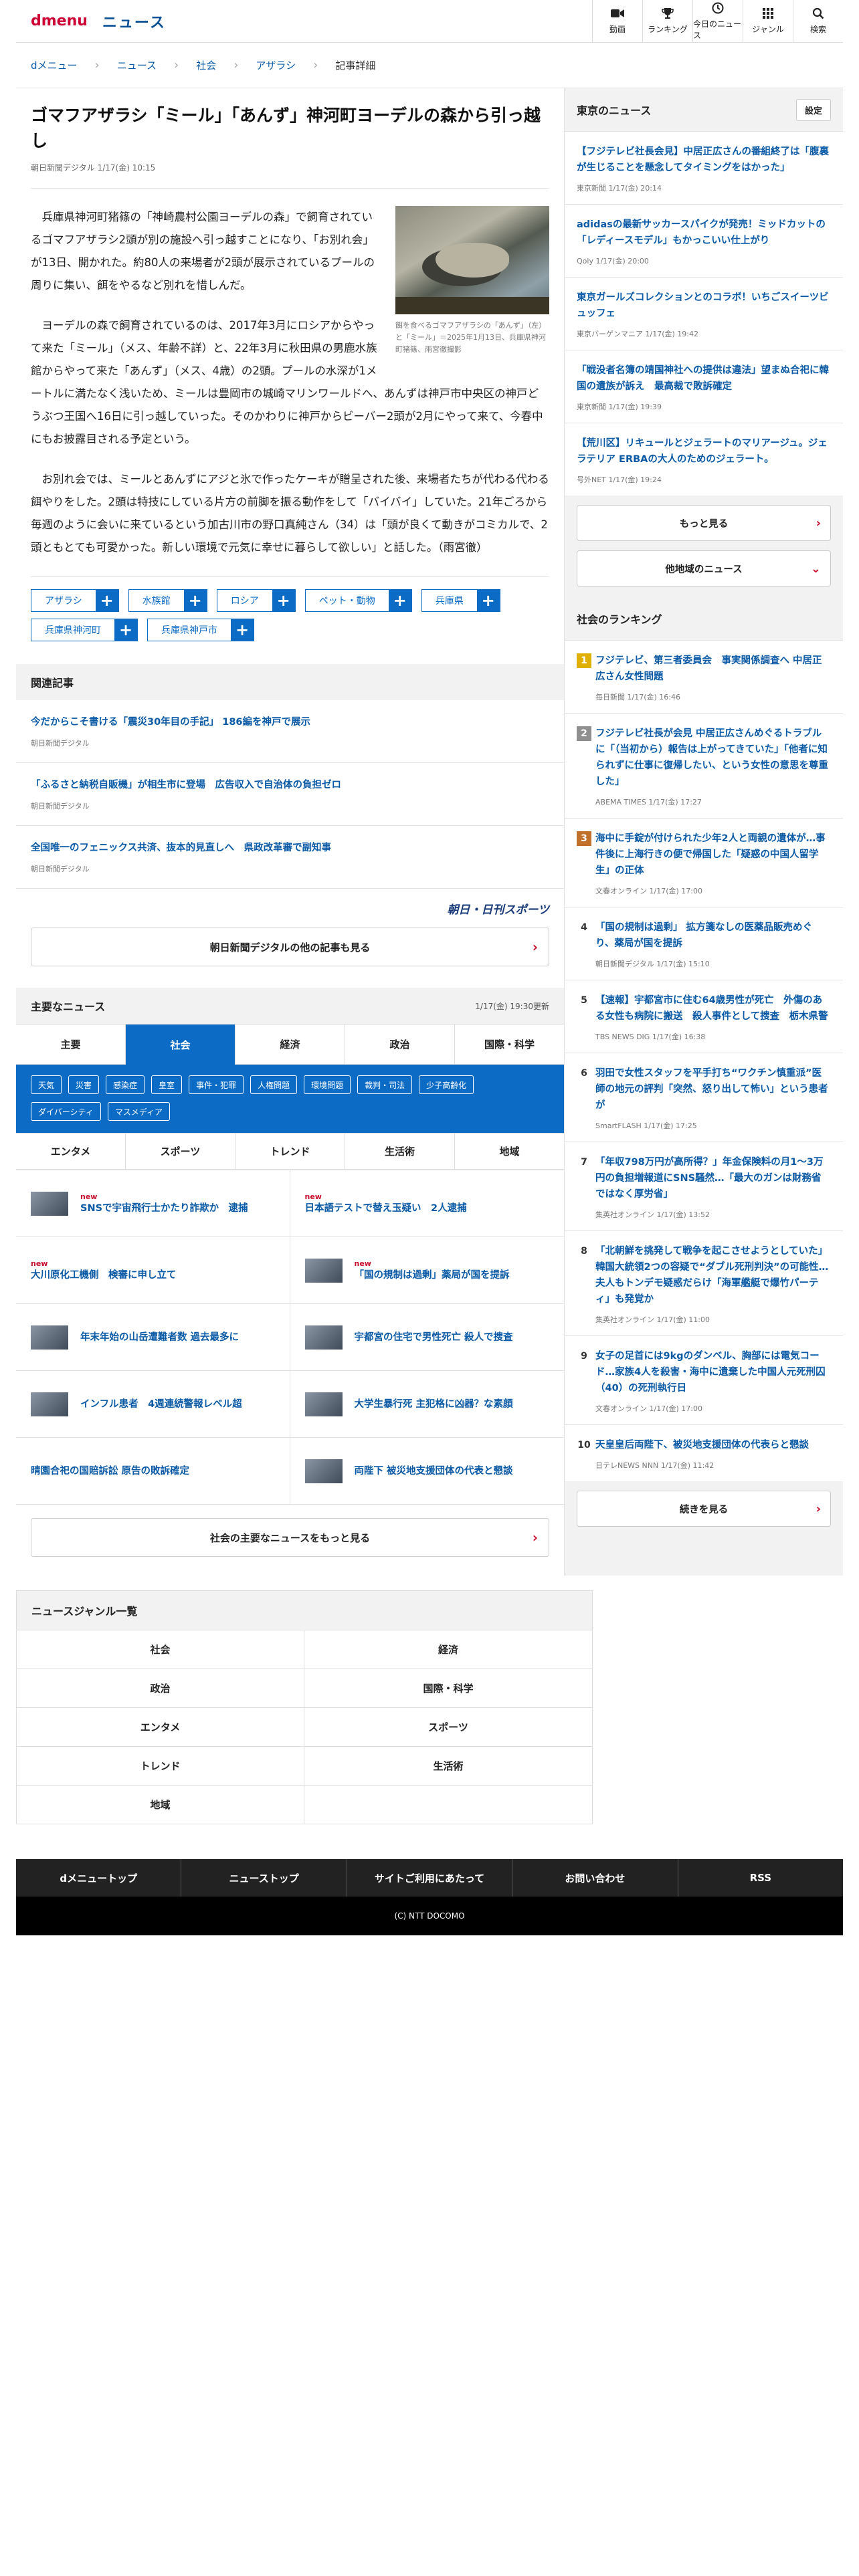  What do you see at coordinates (99, 1878) in the screenshot?
I see `footer-dmenu-top: dメニュートップ` at bounding box center [99, 1878].